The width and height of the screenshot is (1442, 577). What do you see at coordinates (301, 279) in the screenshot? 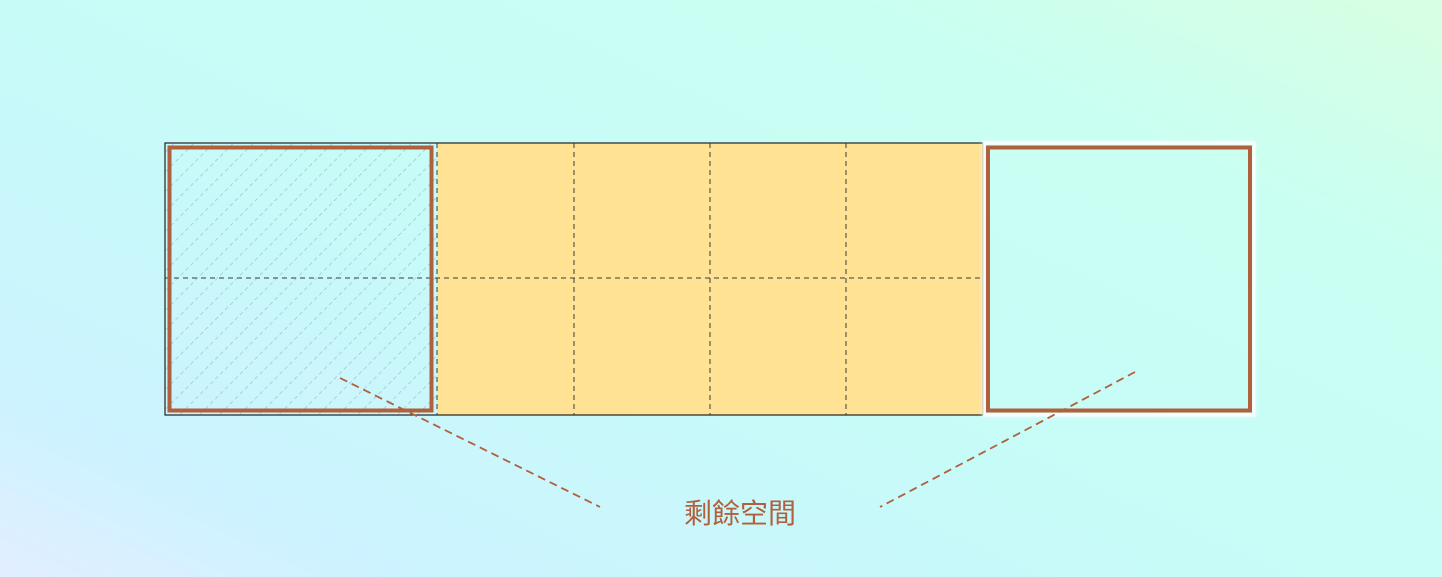
I see `hatched-remaining-space` at bounding box center [301, 279].